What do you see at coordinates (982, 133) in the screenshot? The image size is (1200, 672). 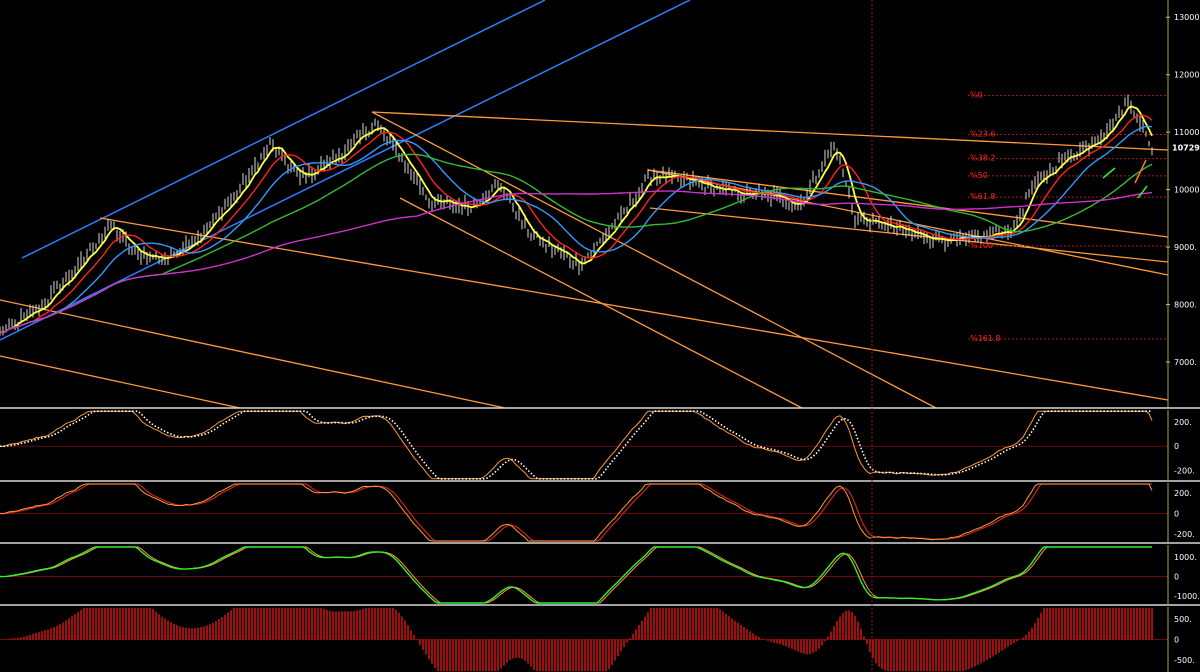 I see `fibonacci-label: %23.6` at bounding box center [982, 133].